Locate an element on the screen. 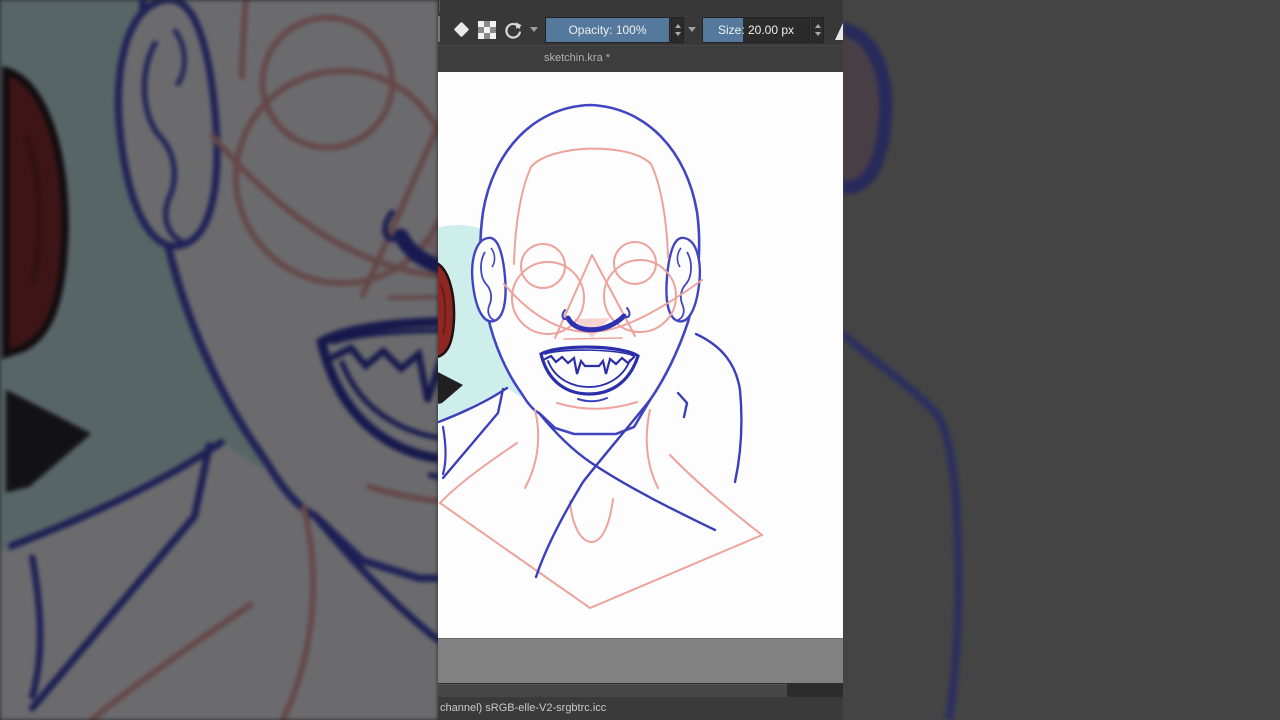 This screenshot has width=1280, height=720. horizontal-scrollbar is located at coordinates (640, 690).